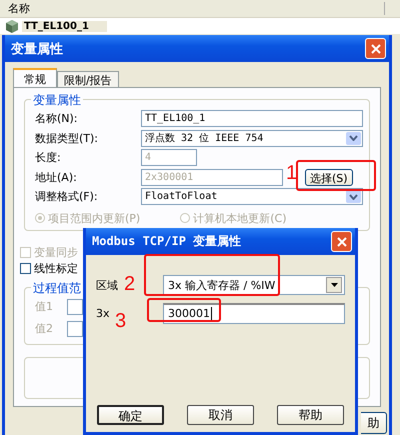 This screenshot has height=435, width=400. What do you see at coordinates (56, 177) in the screenshot?
I see `field-label: 地址(A):` at bounding box center [56, 177].